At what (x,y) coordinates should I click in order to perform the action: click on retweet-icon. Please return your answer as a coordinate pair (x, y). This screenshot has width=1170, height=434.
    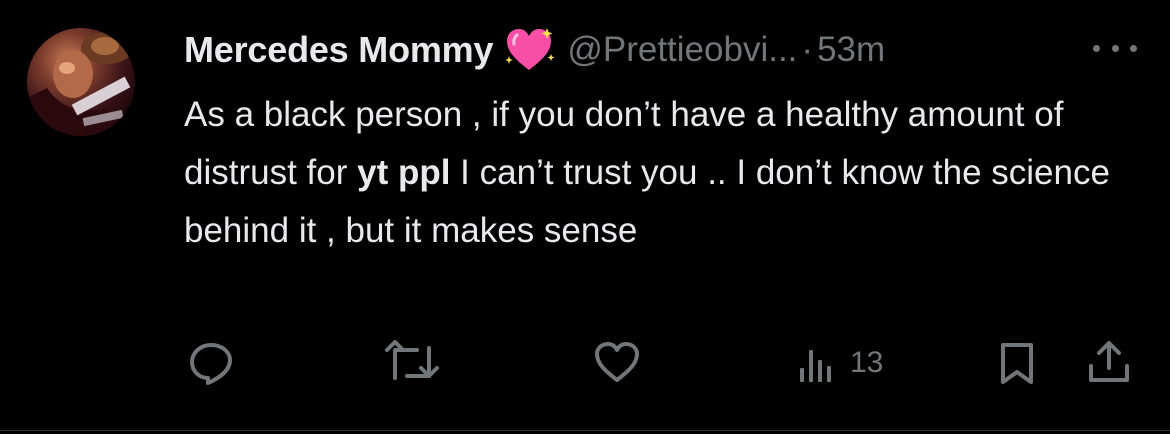
    Looking at the image, I should click on (412, 360).